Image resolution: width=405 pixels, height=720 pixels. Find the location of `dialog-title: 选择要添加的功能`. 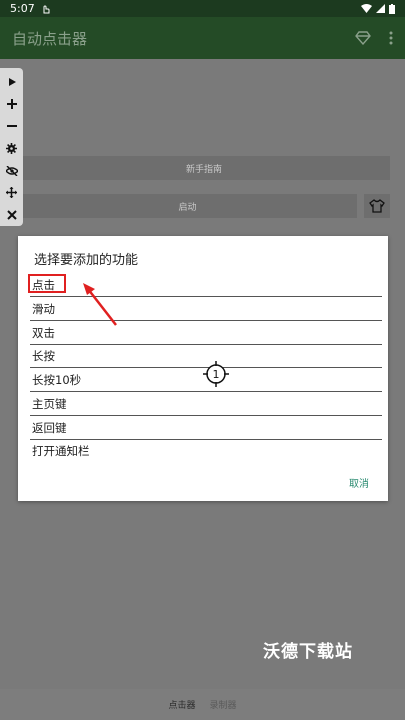

dialog-title: 选择要添加的功能 is located at coordinates (86, 260).